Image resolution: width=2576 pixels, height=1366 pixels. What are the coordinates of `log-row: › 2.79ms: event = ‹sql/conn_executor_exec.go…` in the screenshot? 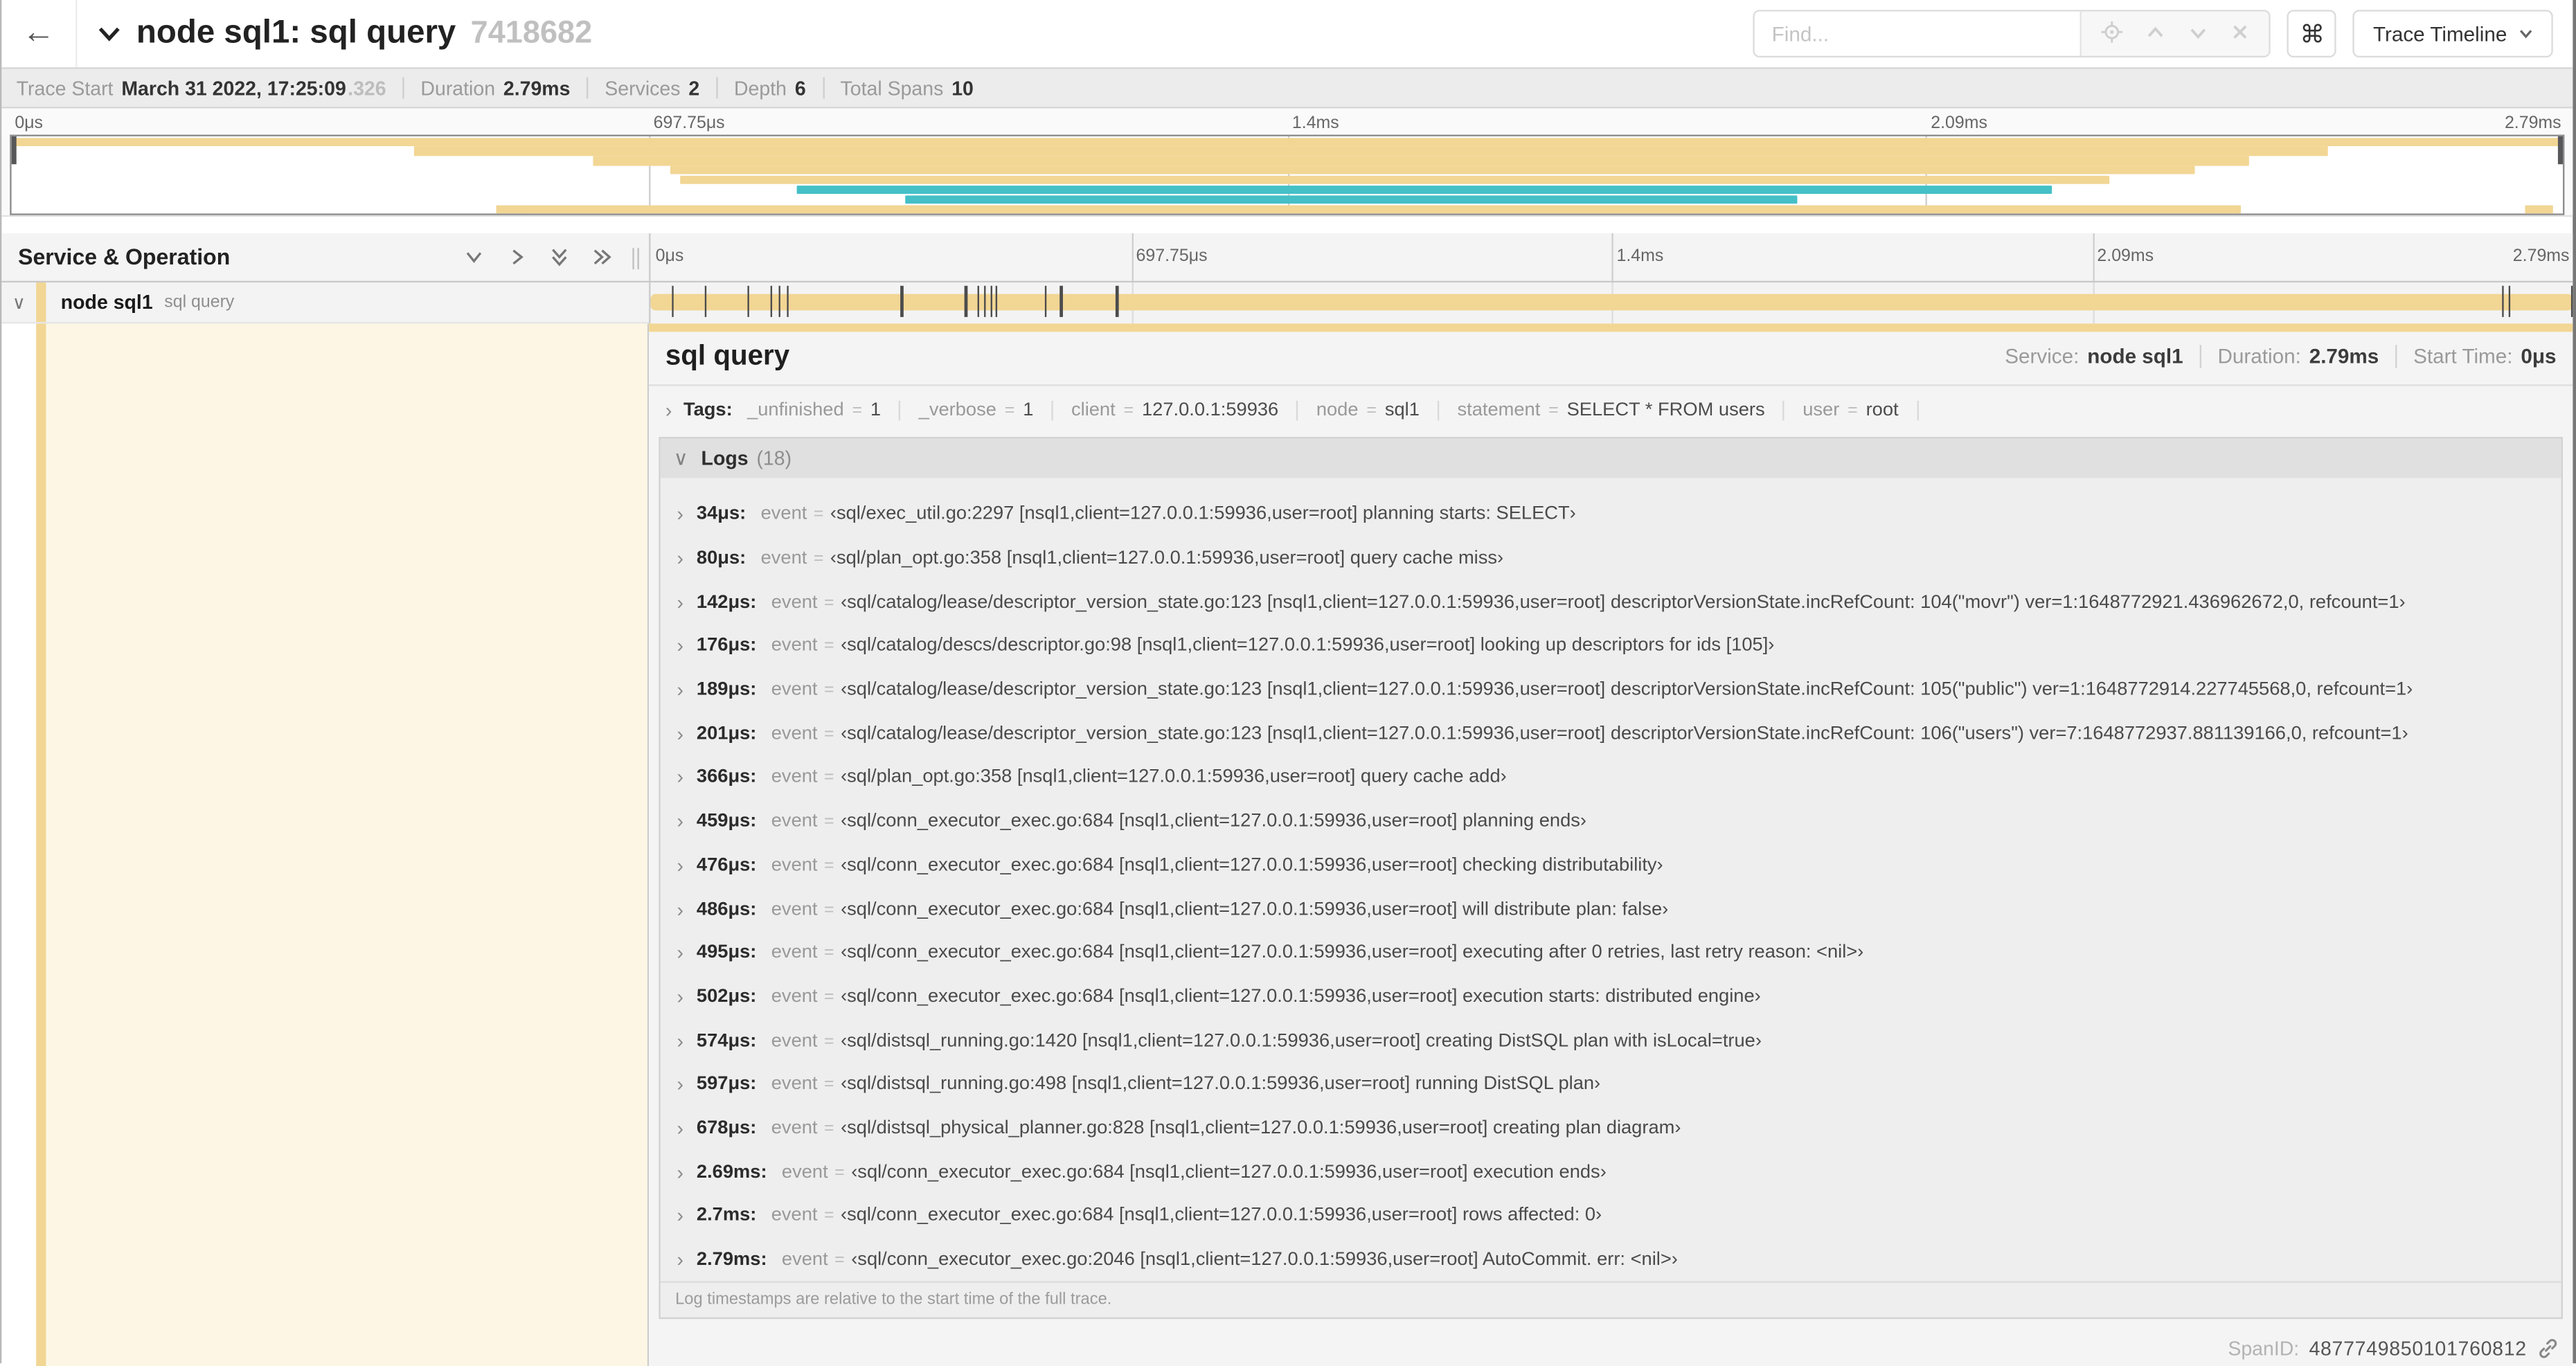 It's located at (1611, 1260).